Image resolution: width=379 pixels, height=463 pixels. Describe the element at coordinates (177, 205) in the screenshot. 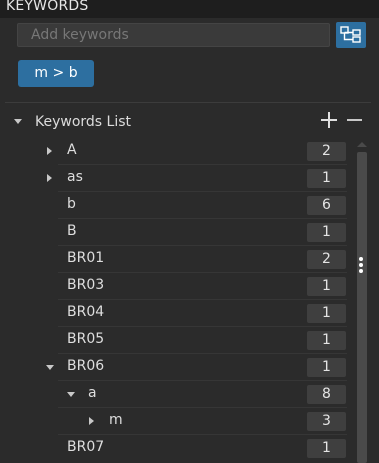

I see `tree-row: b6` at that location.